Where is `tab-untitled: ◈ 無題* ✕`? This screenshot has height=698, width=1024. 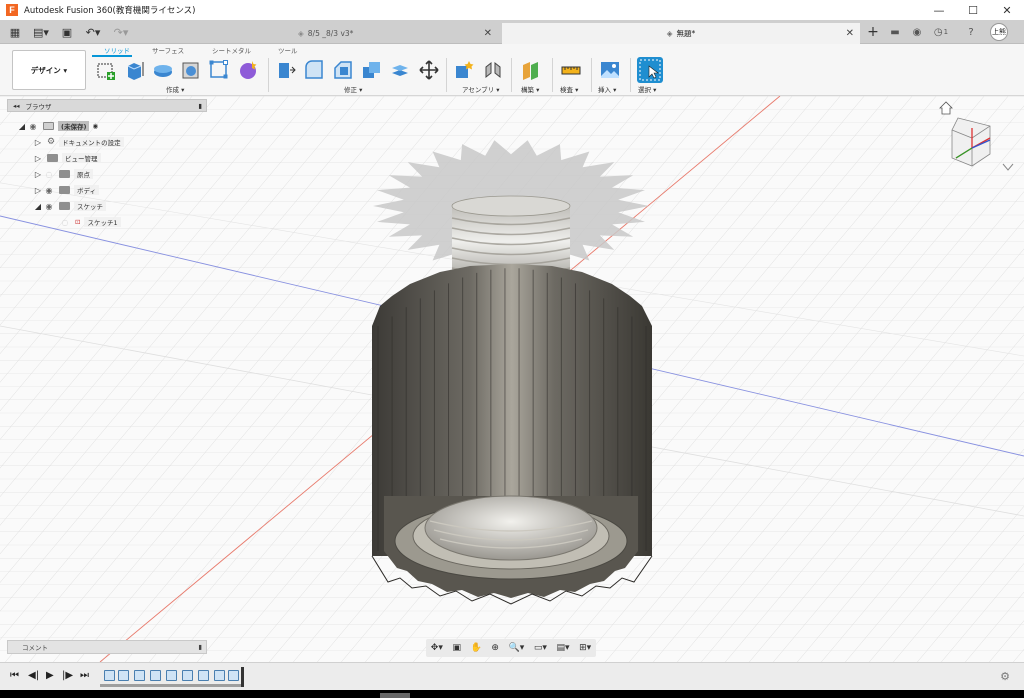
tab-untitled: ◈ 無題* ✕ is located at coordinates (681, 33).